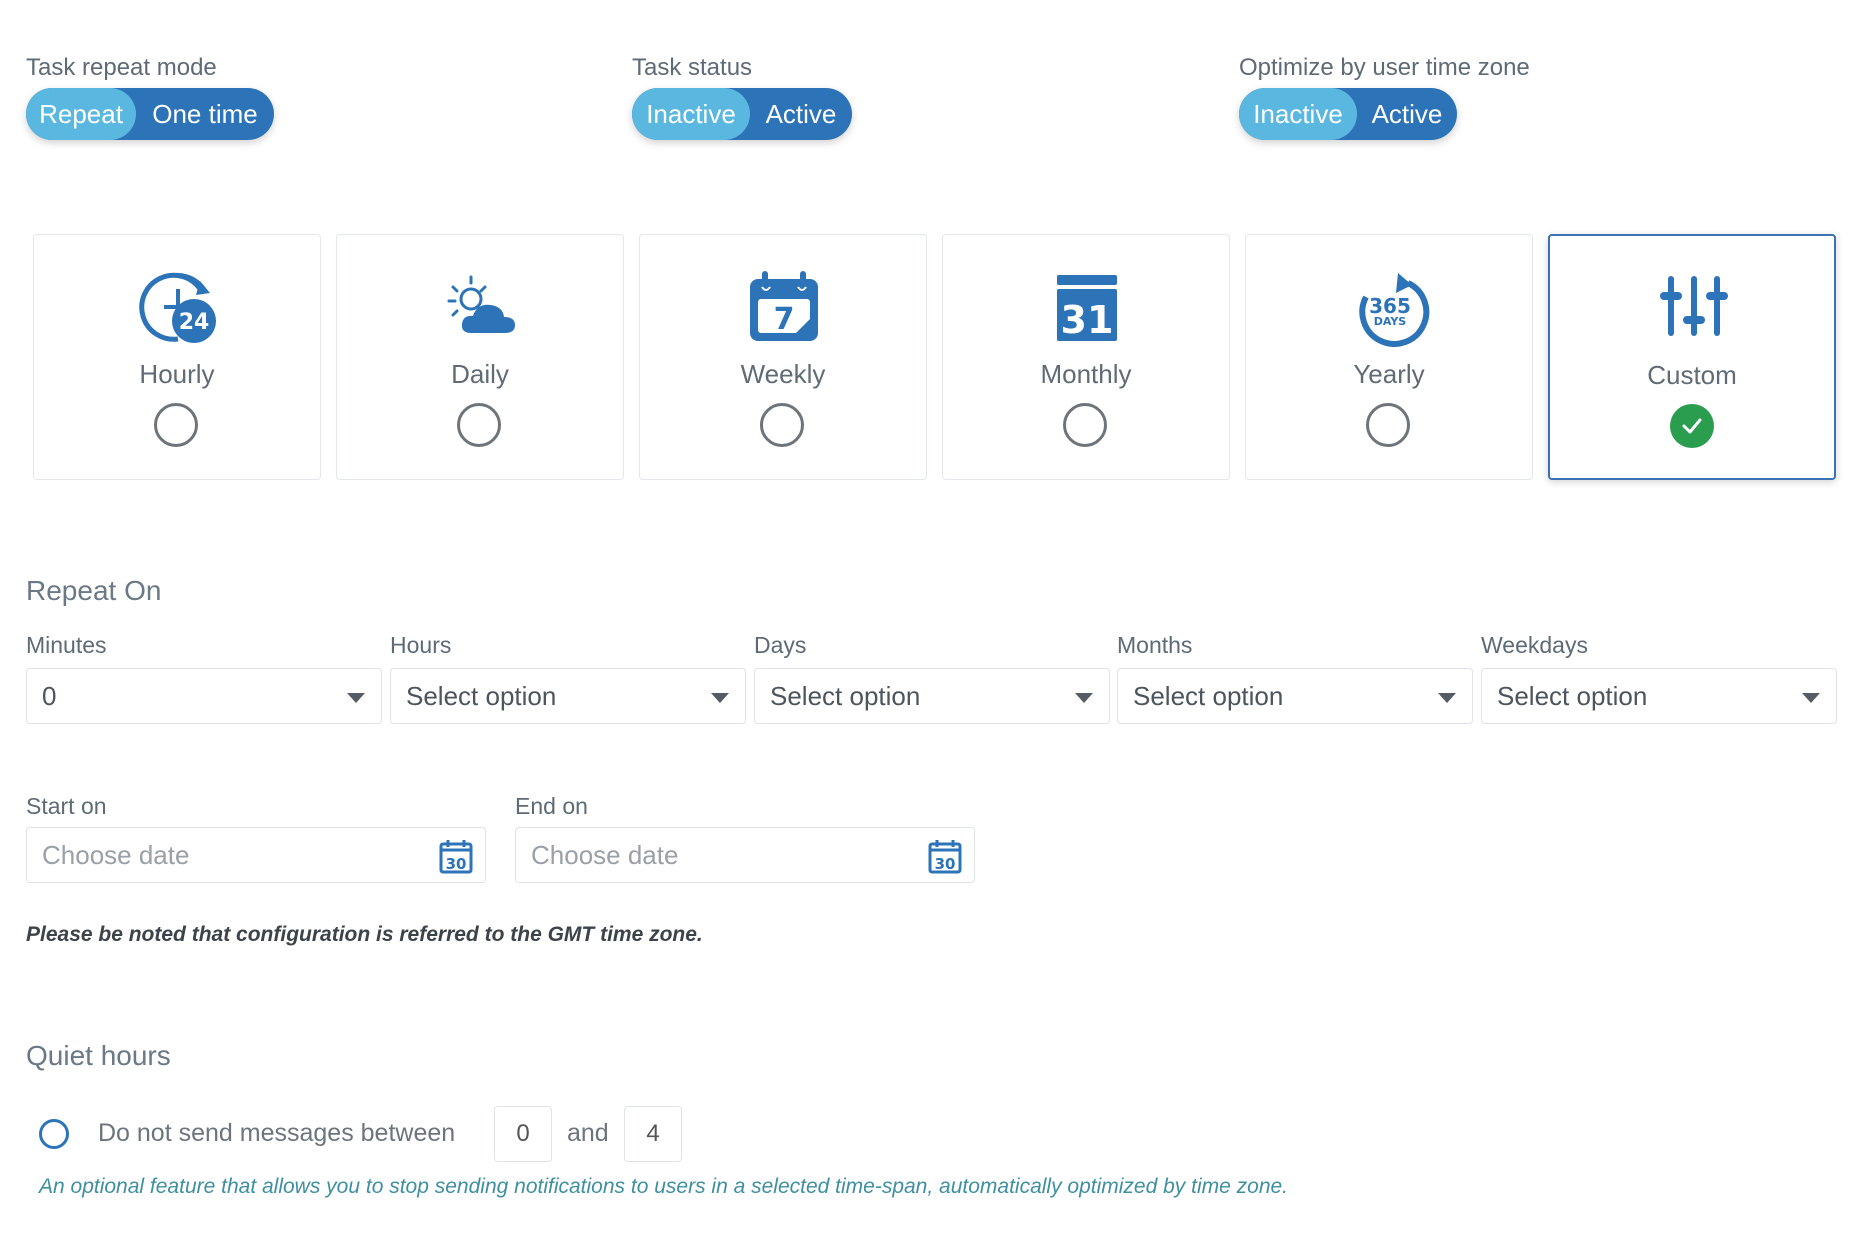 This screenshot has height=1248, width=1862. What do you see at coordinates (745, 855) in the screenshot?
I see `end-date-input: Choose date 30` at bounding box center [745, 855].